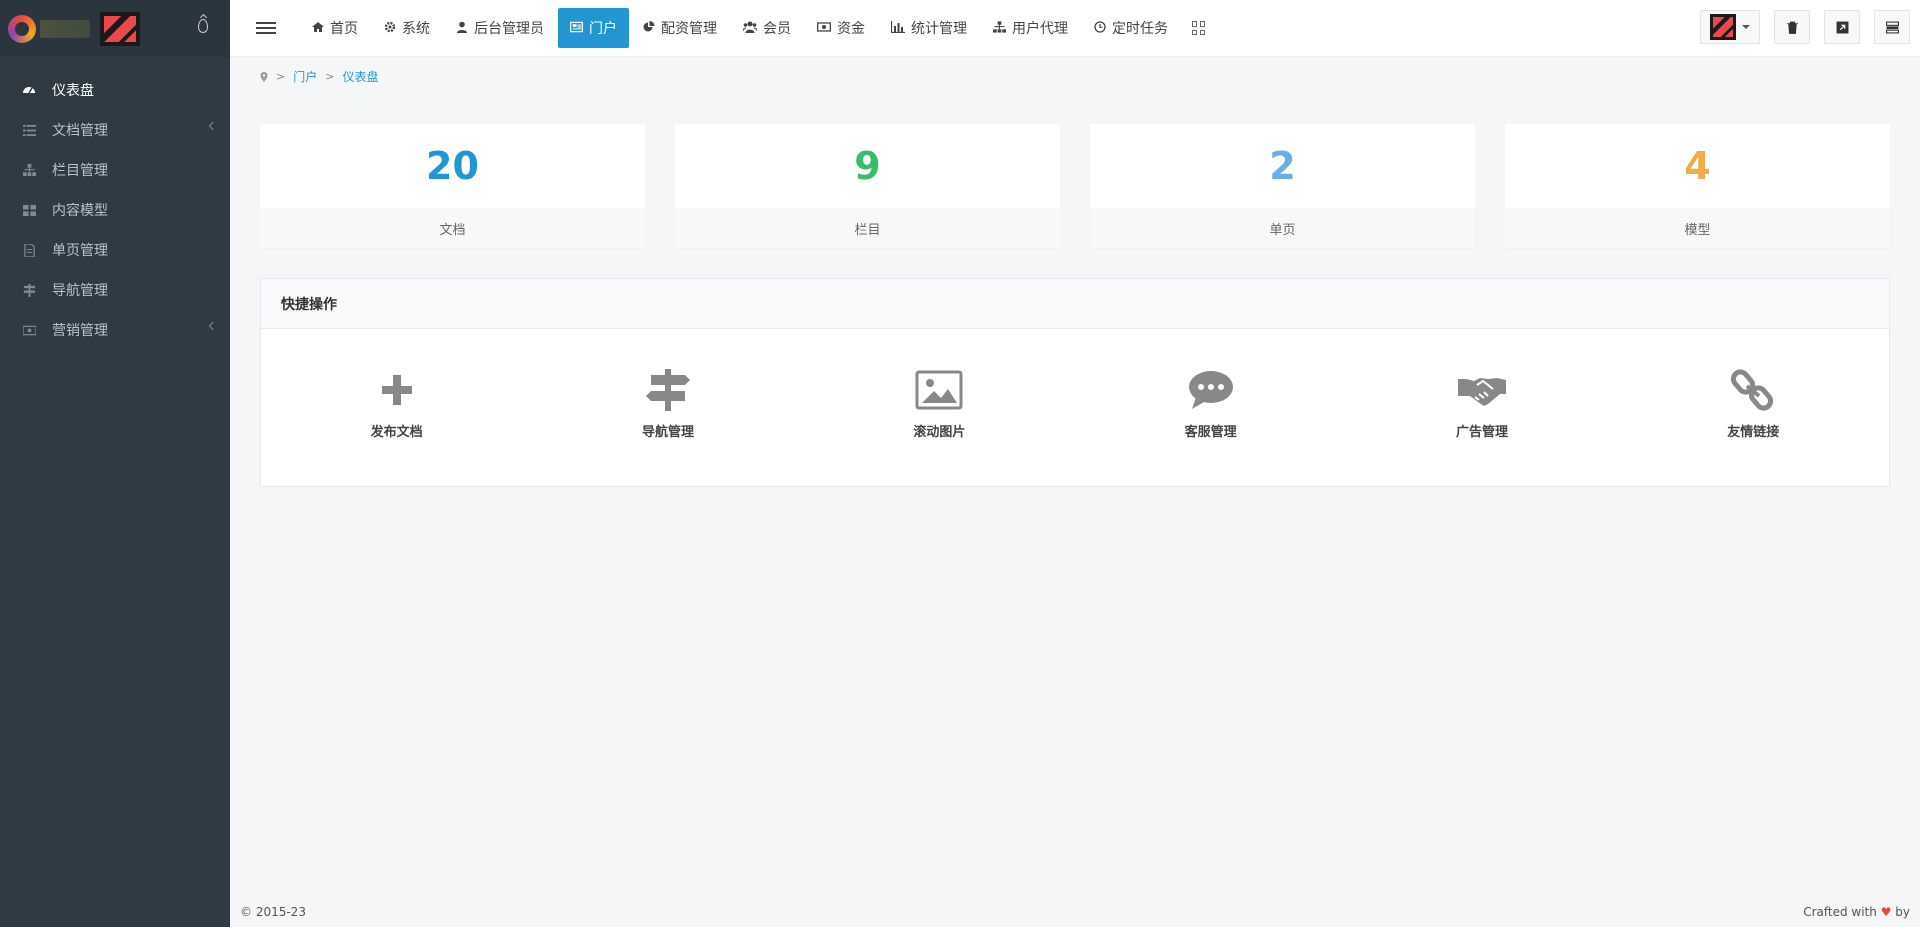 This screenshot has height=927, width=1920. Describe the element at coordinates (1697, 186) in the screenshot. I see `stat-card-models: 4 模型` at that location.